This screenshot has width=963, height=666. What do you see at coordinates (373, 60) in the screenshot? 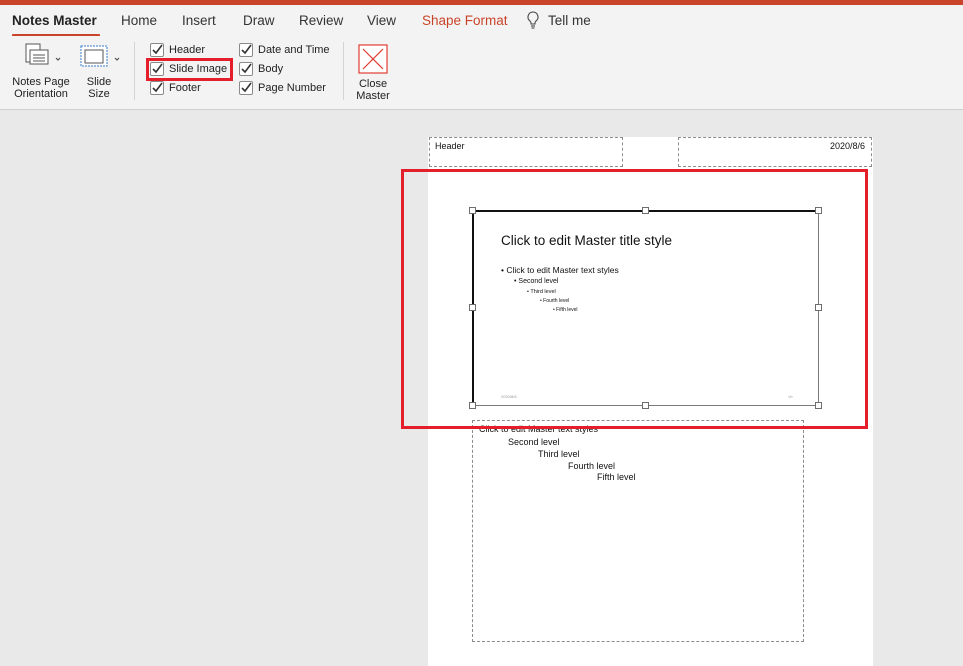
I see `close-master-icon` at bounding box center [373, 60].